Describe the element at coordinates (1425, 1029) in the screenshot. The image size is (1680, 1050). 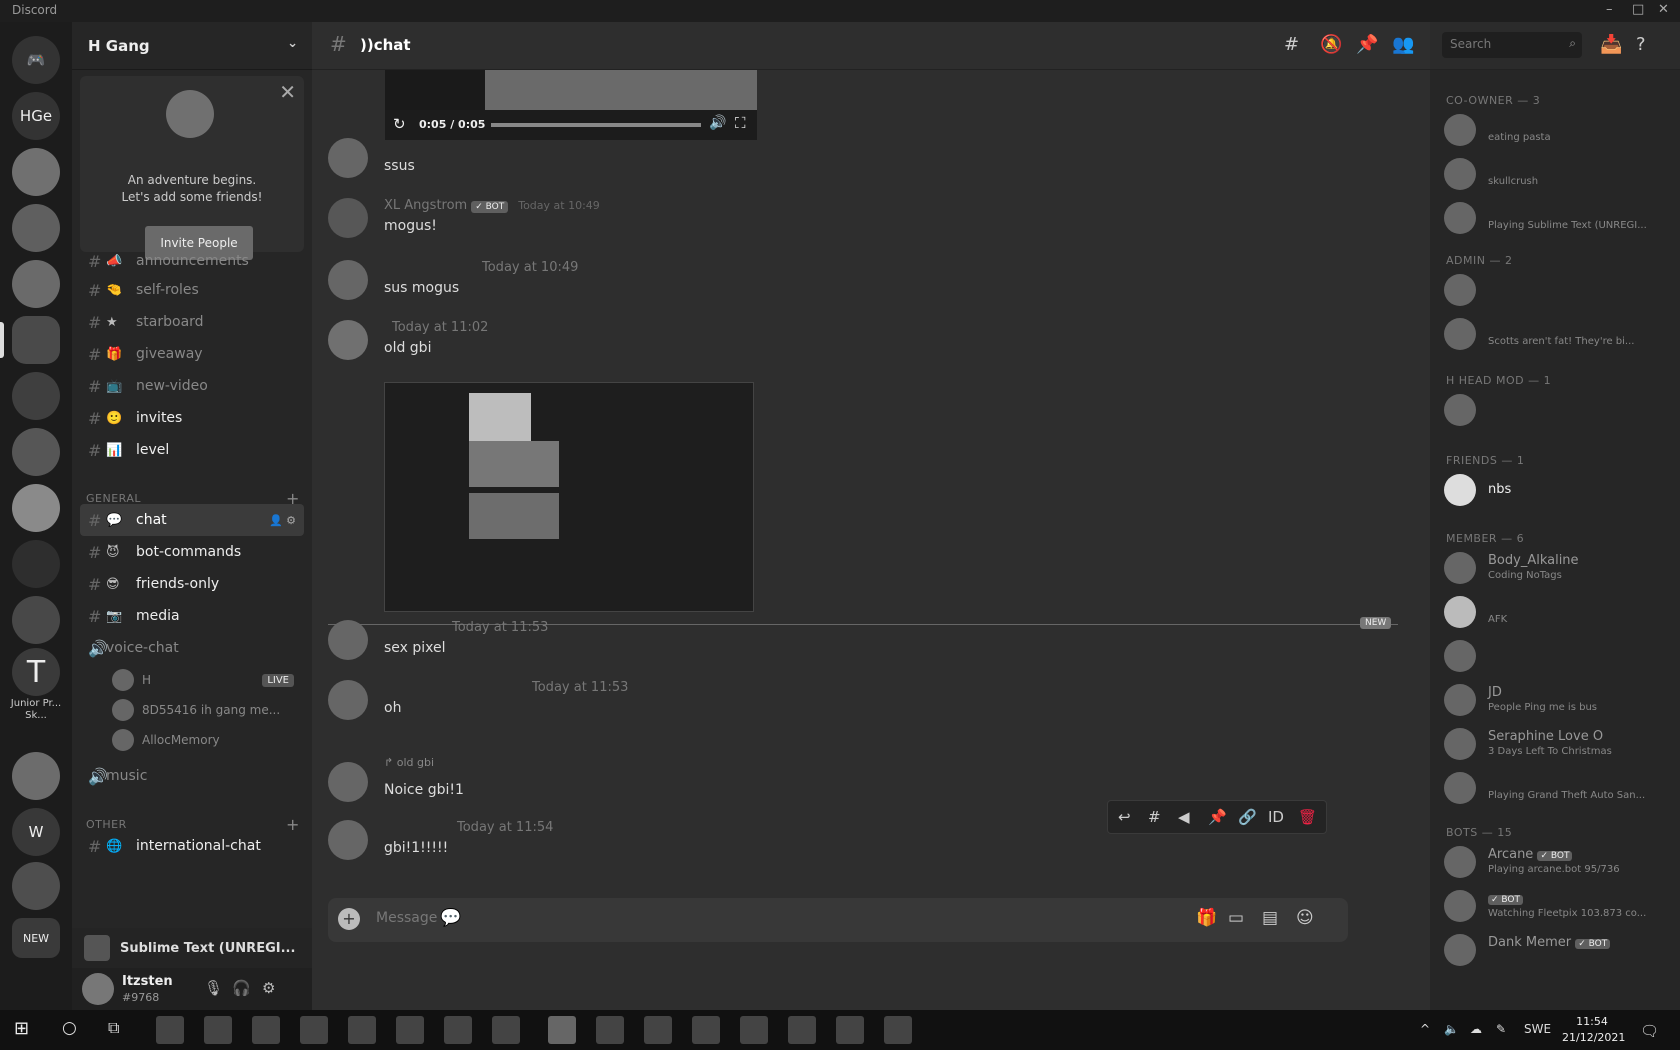
I see `tray-chevron-icon: ^` at that location.